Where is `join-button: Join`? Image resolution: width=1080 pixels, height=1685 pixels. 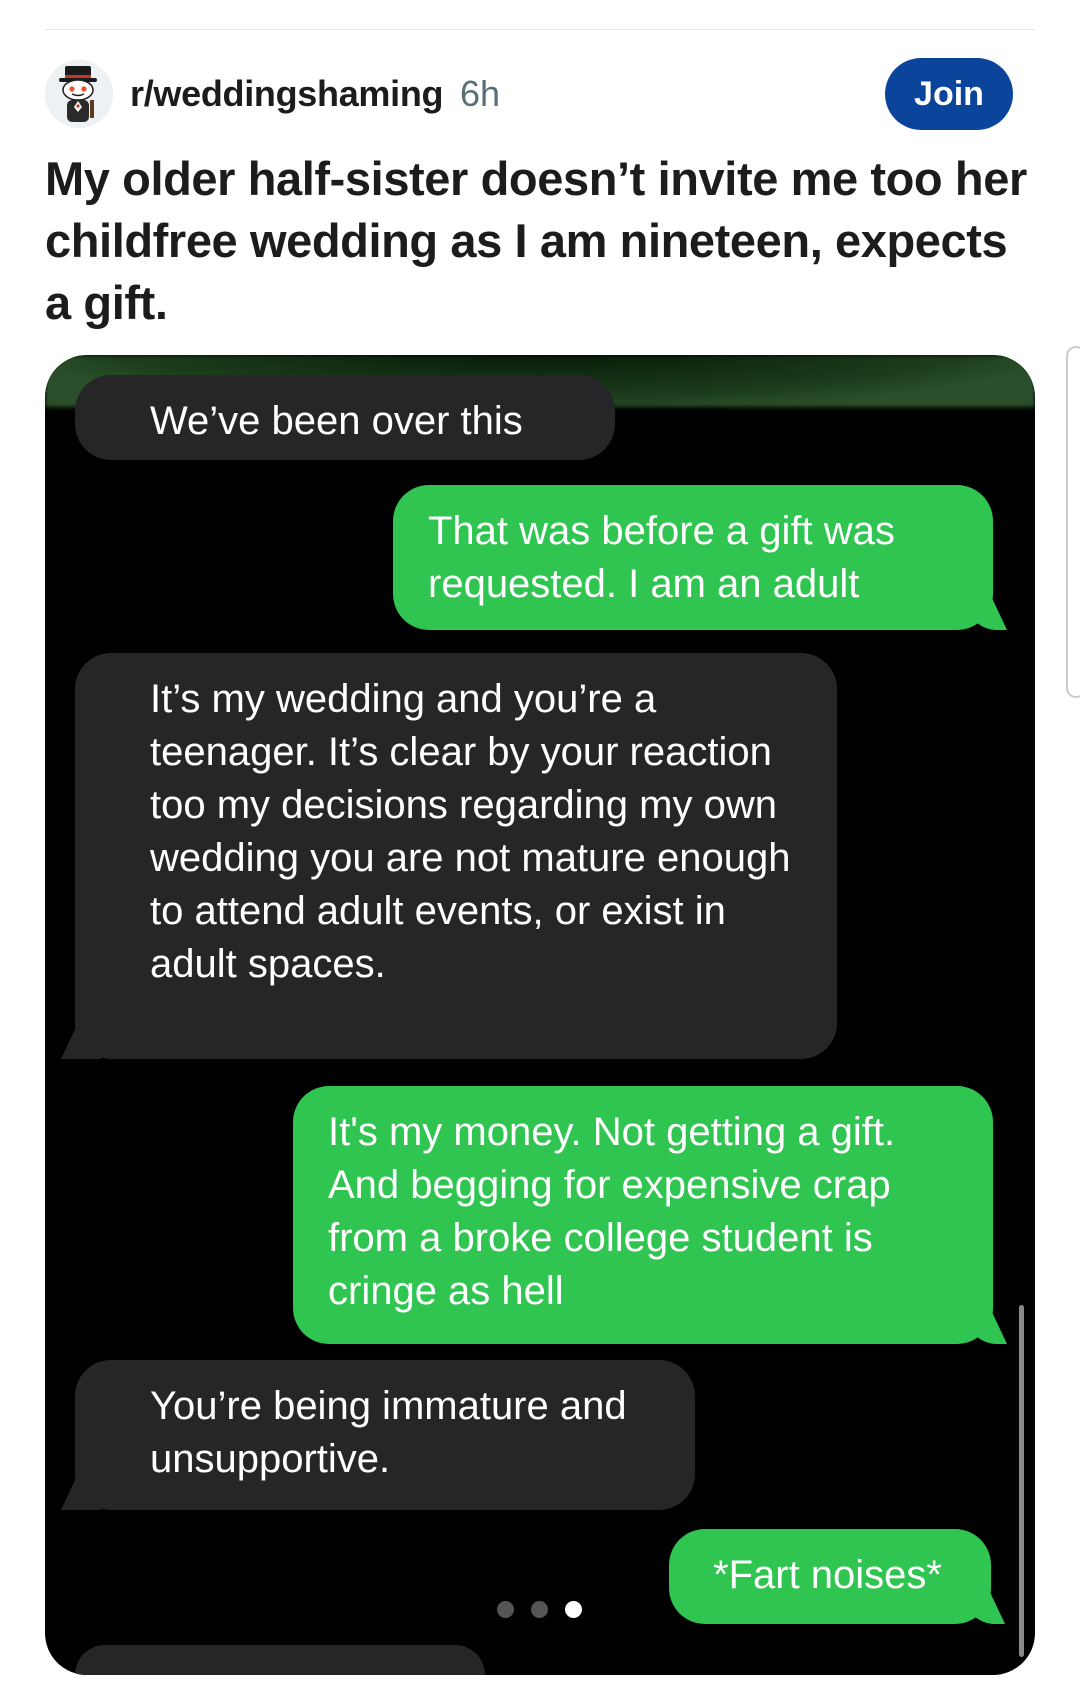 join-button: Join is located at coordinates (949, 94).